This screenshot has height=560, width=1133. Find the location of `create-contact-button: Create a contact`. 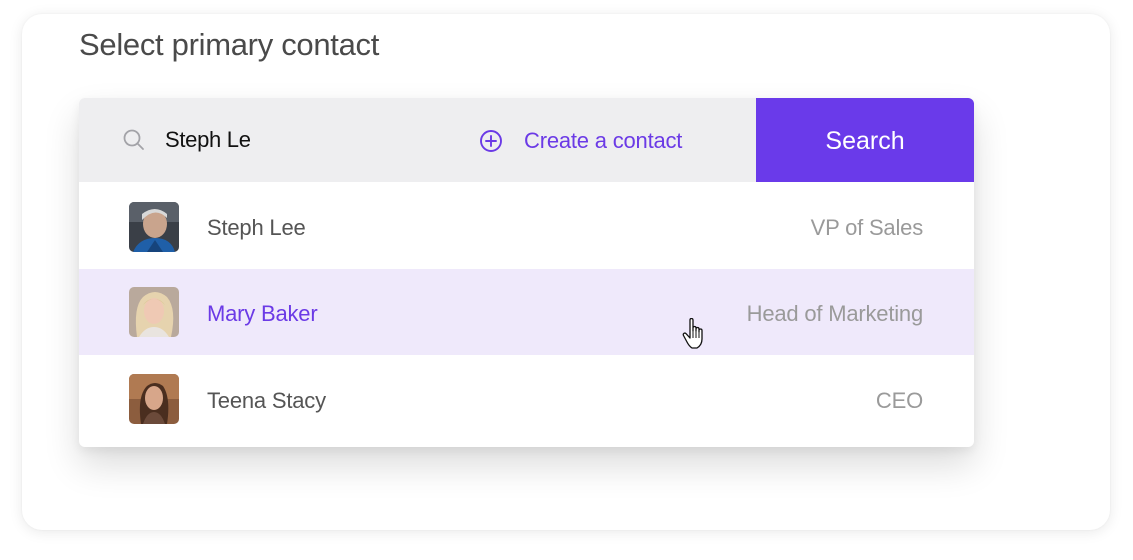

create-contact-button: Create a contact is located at coordinates (580, 141).